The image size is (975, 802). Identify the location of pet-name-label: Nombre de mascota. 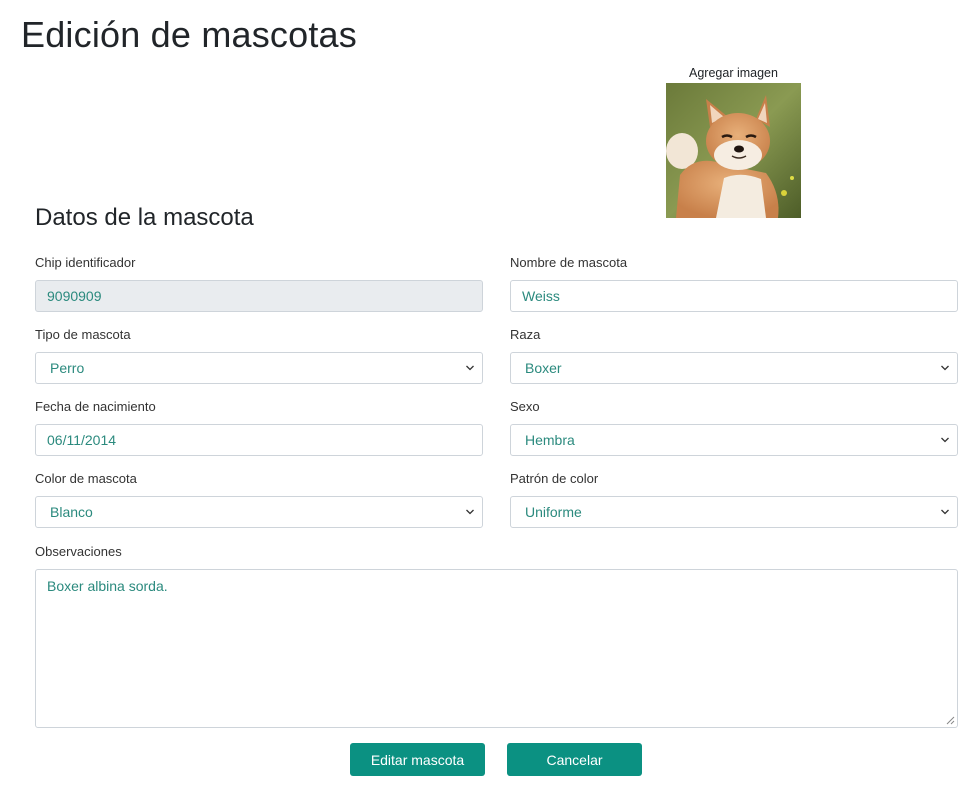
(569, 262).